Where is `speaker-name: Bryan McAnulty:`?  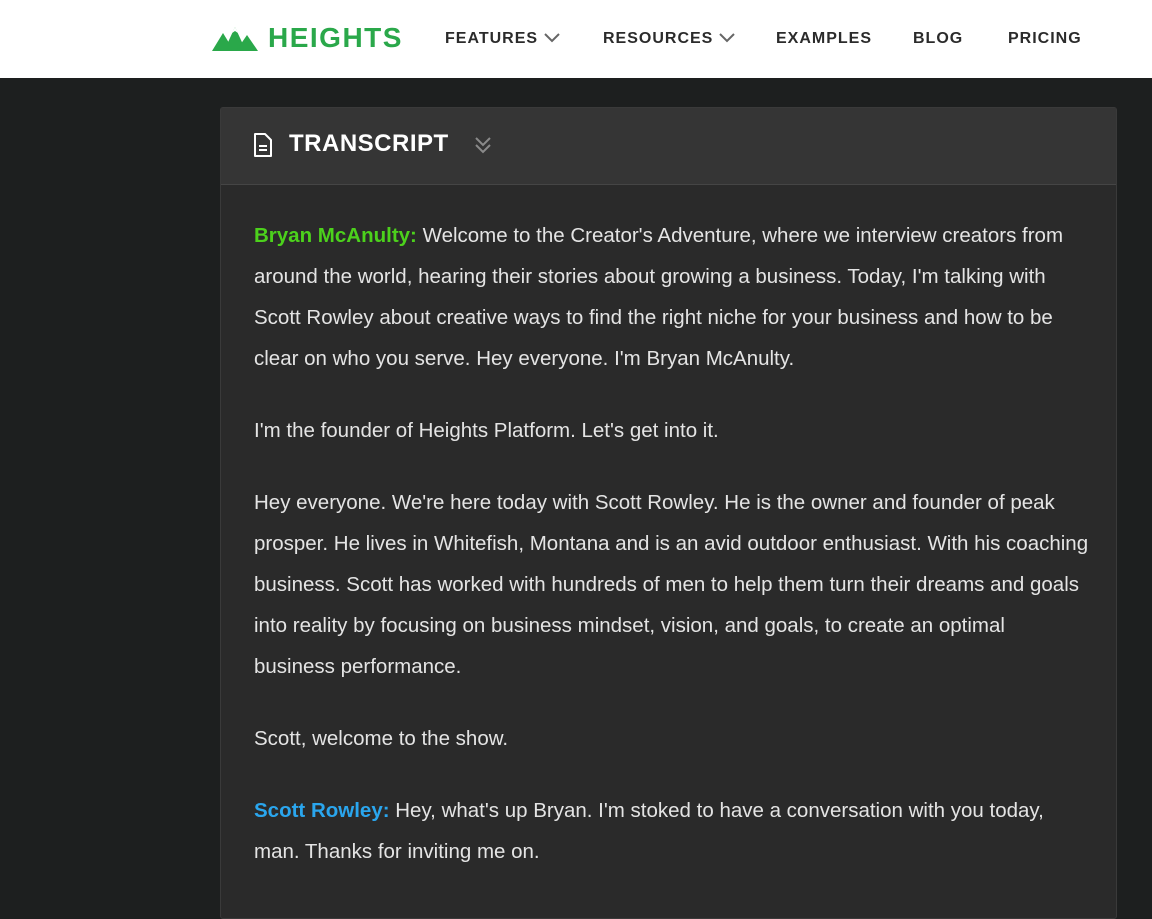
speaker-name: Bryan McAnulty: is located at coordinates (335, 235).